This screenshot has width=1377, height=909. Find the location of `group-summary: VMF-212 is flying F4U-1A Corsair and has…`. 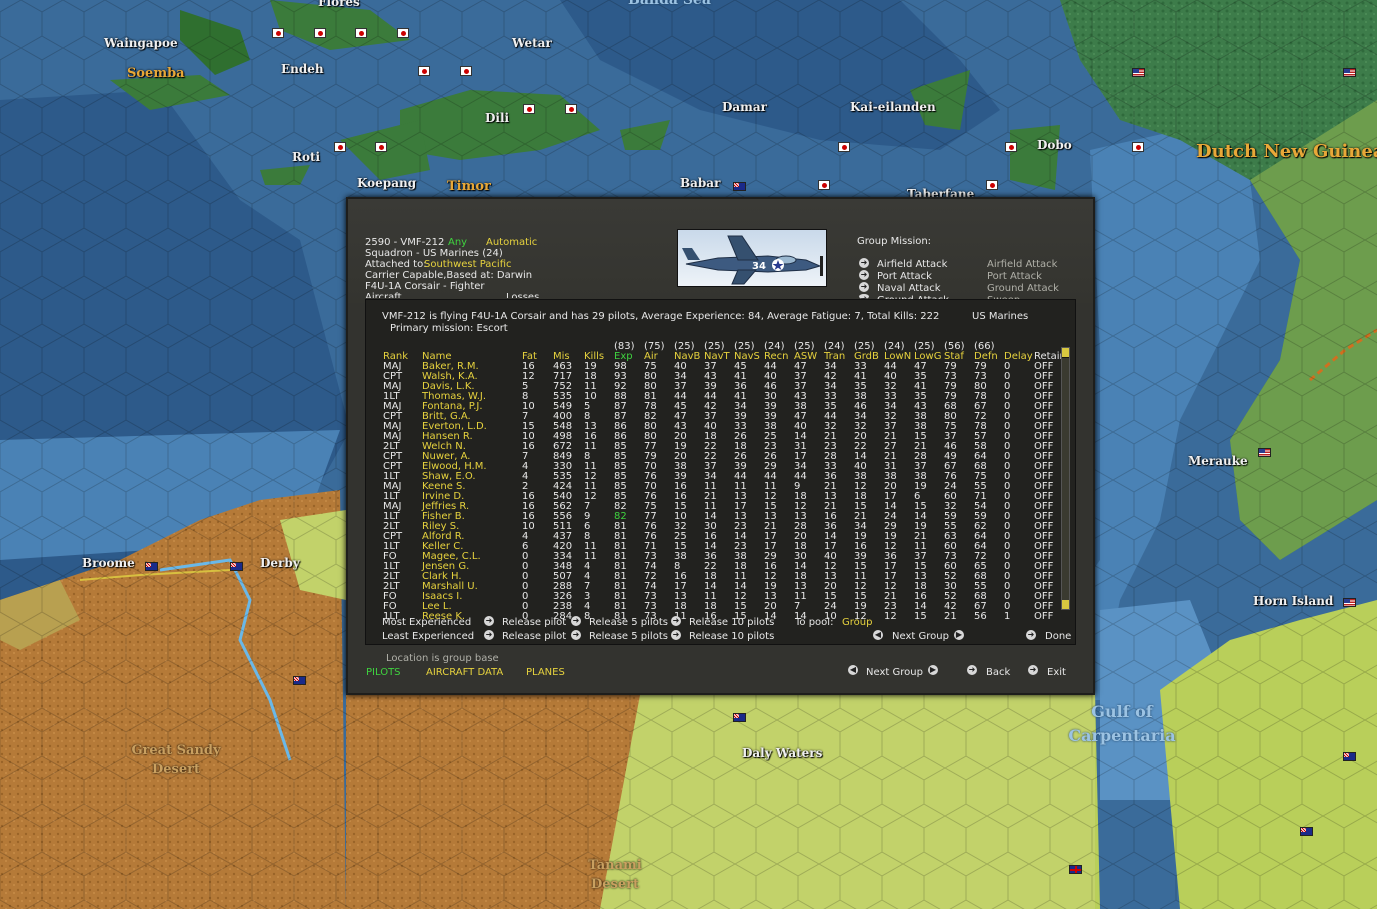

group-summary: VMF-212 is flying F4U-1A Corsair and has… is located at coordinates (661, 316).